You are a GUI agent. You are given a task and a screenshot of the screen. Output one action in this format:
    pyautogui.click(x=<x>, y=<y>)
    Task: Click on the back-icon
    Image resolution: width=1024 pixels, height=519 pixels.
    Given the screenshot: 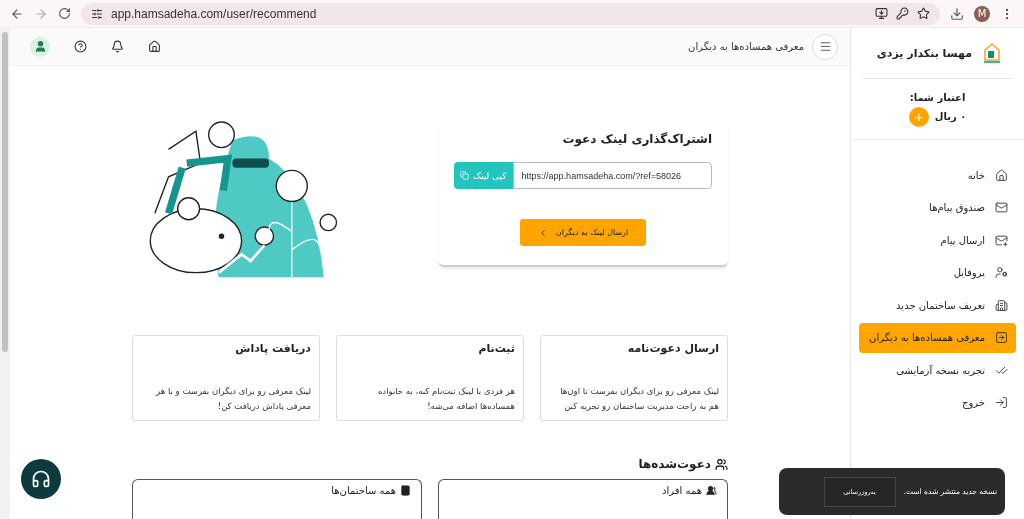 What is the action you would take?
    pyautogui.click(x=17, y=13)
    